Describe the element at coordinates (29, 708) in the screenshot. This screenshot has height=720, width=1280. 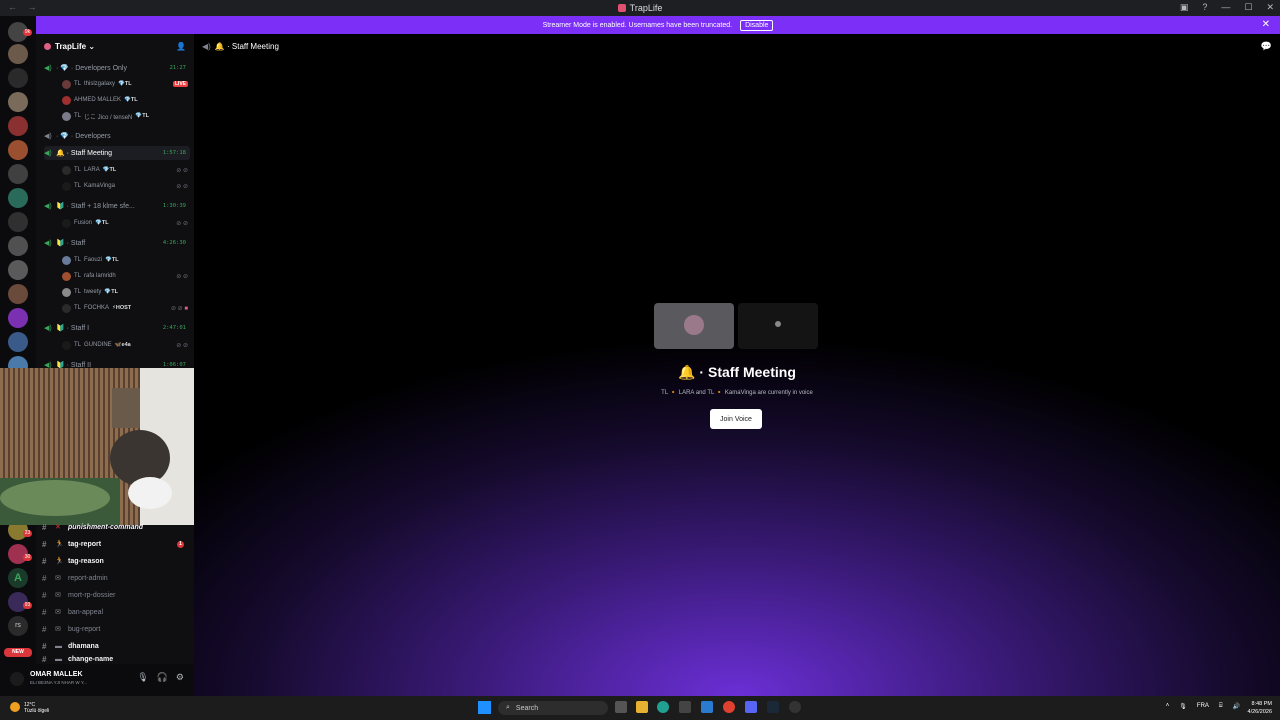
I see `weather-widget: 12°C Tüzlü ölgeli` at that location.